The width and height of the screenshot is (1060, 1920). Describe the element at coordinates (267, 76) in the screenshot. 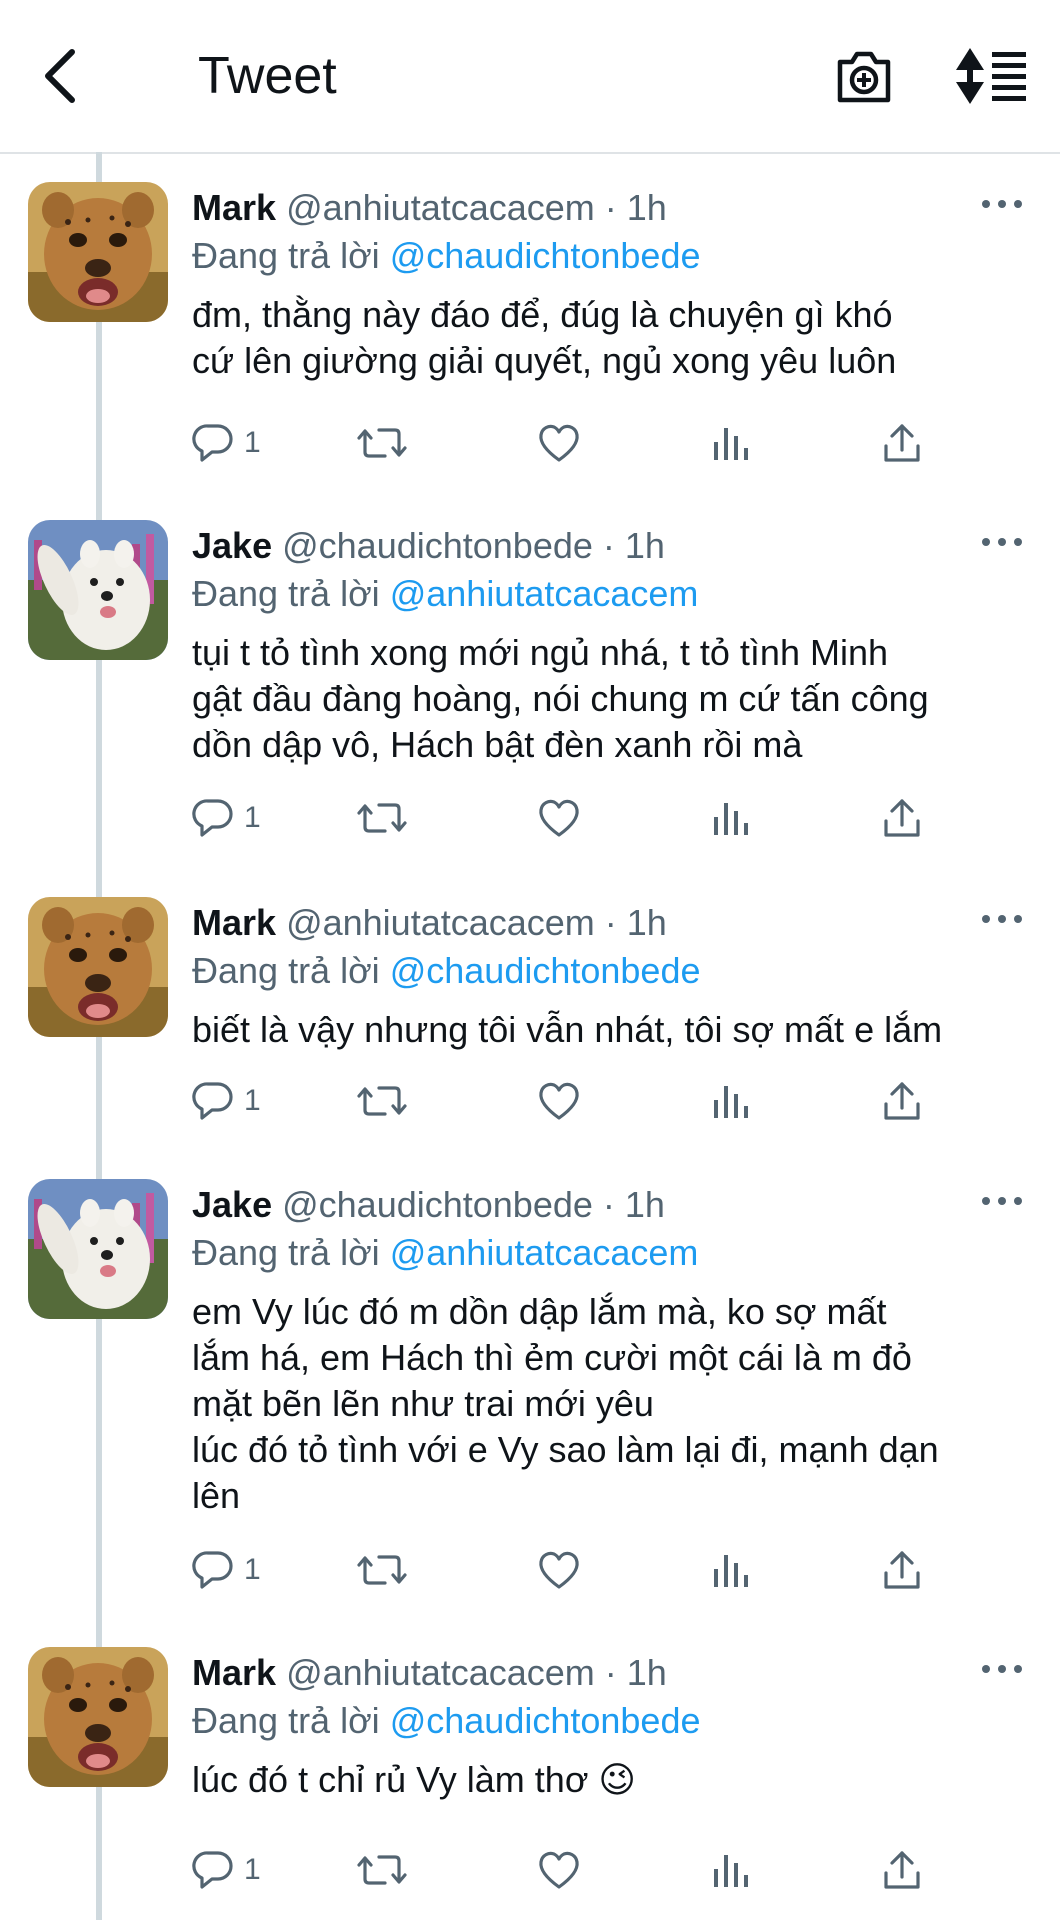

I see `page-title: Tweet` at that location.